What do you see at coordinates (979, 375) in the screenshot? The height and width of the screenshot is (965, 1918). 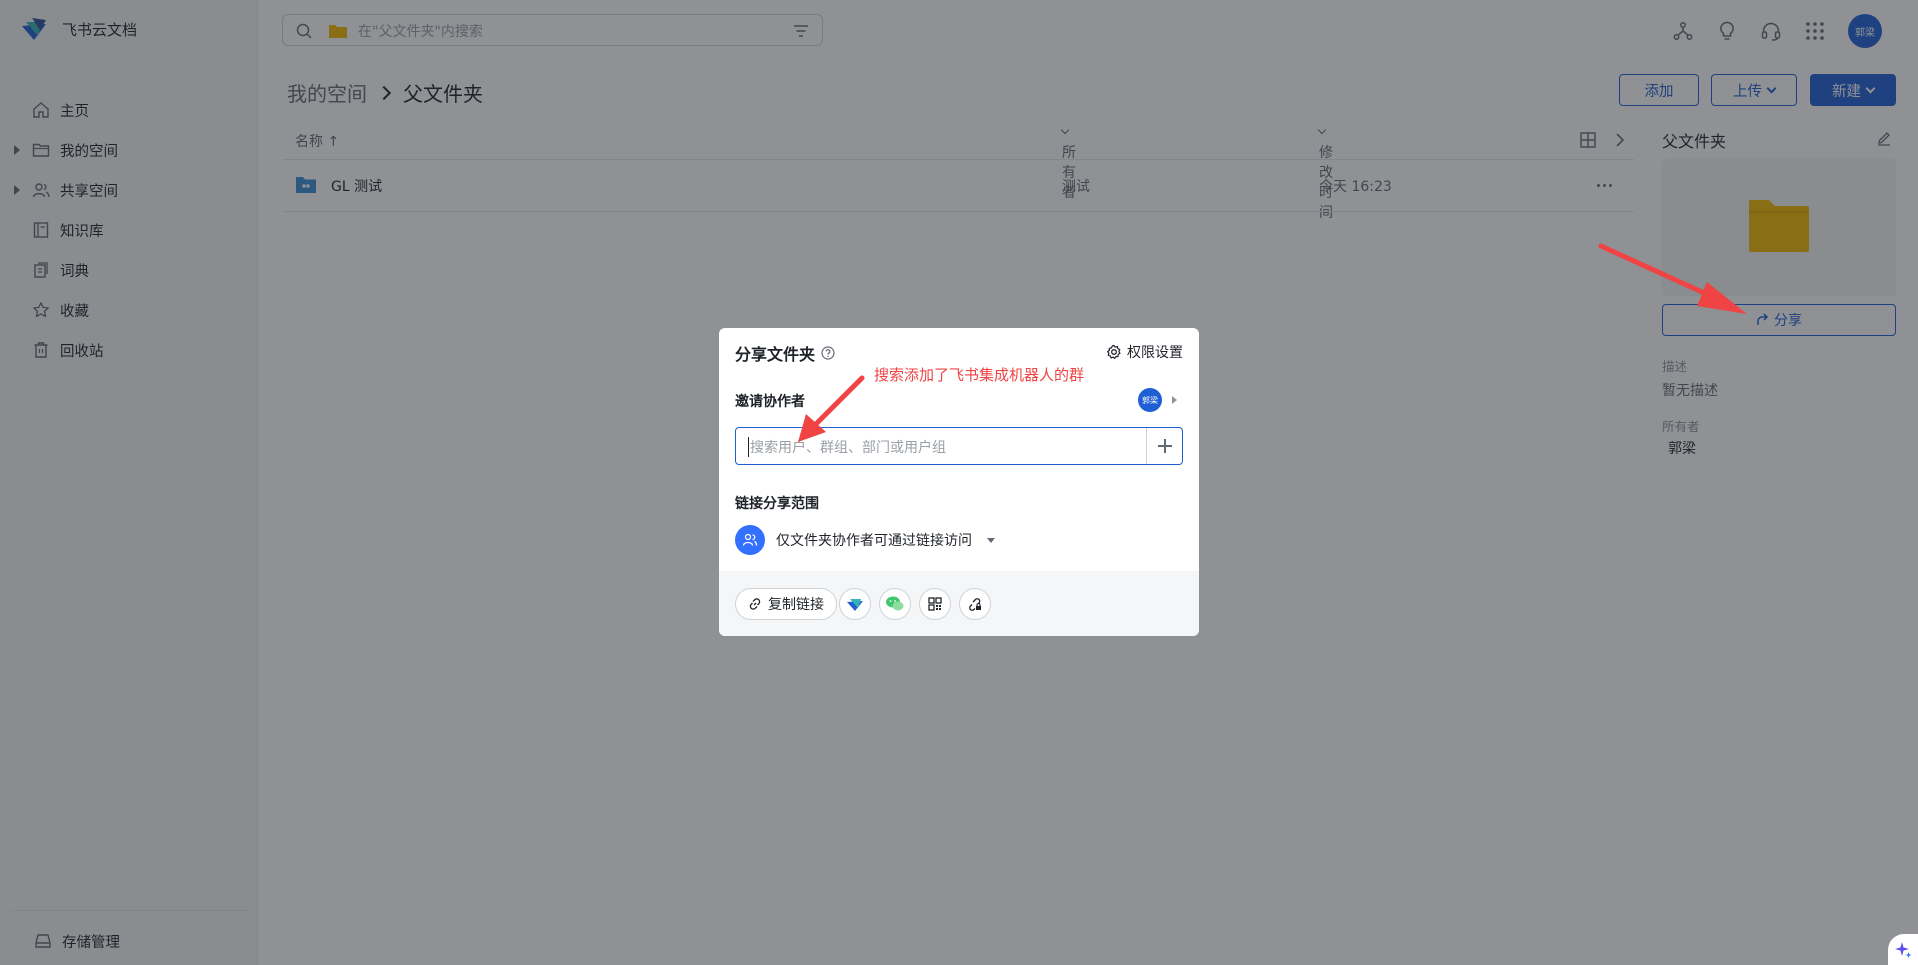 I see `annotation-text: 搜索添加了飞书集成机器人的群` at bounding box center [979, 375].